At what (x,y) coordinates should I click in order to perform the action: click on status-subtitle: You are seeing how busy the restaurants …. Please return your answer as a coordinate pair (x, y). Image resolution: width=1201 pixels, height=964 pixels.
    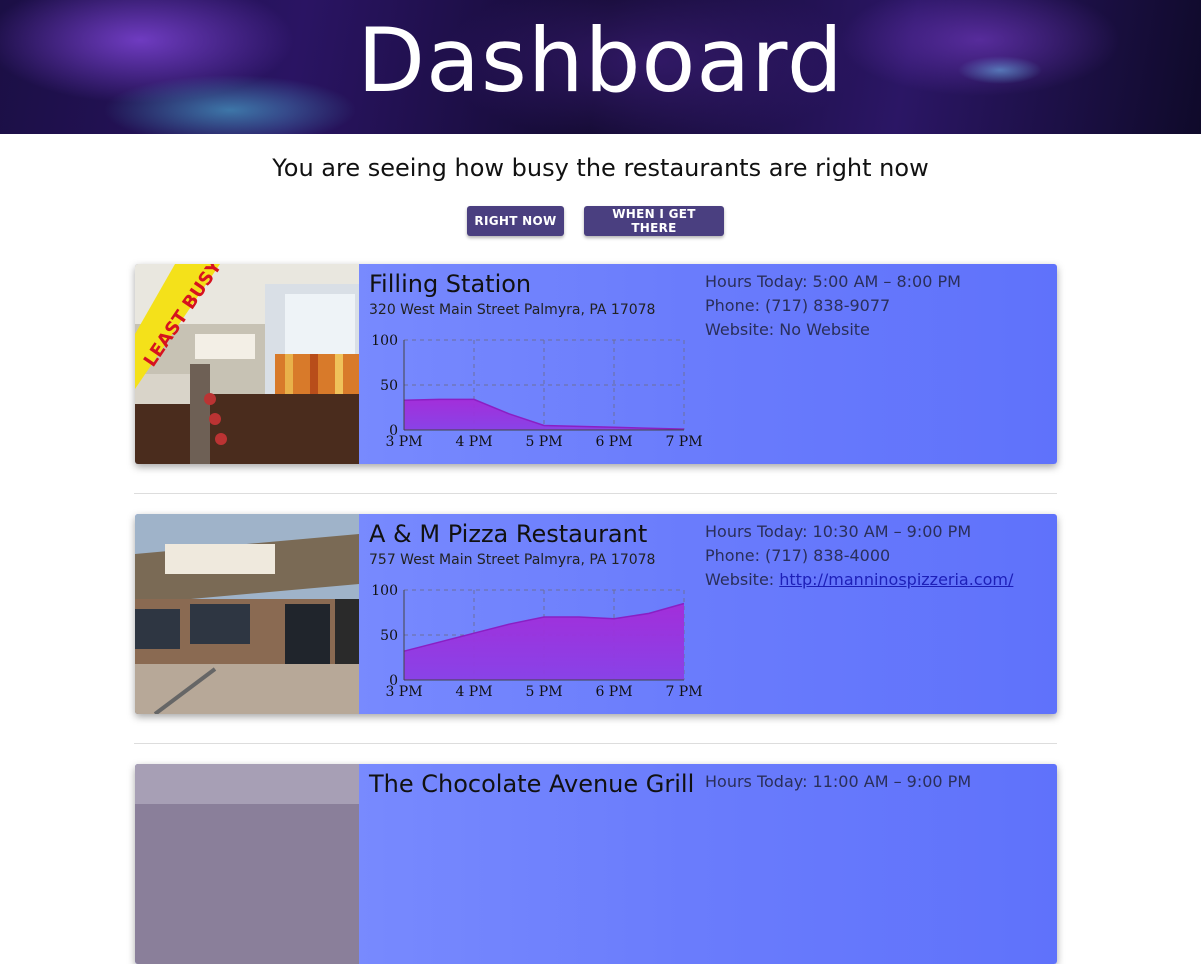
    Looking at the image, I should click on (600, 168).